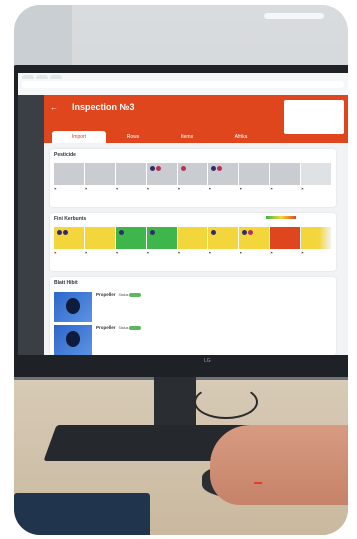  Describe the element at coordinates (281, 217) in the screenshot. I see `score-bar` at that location.